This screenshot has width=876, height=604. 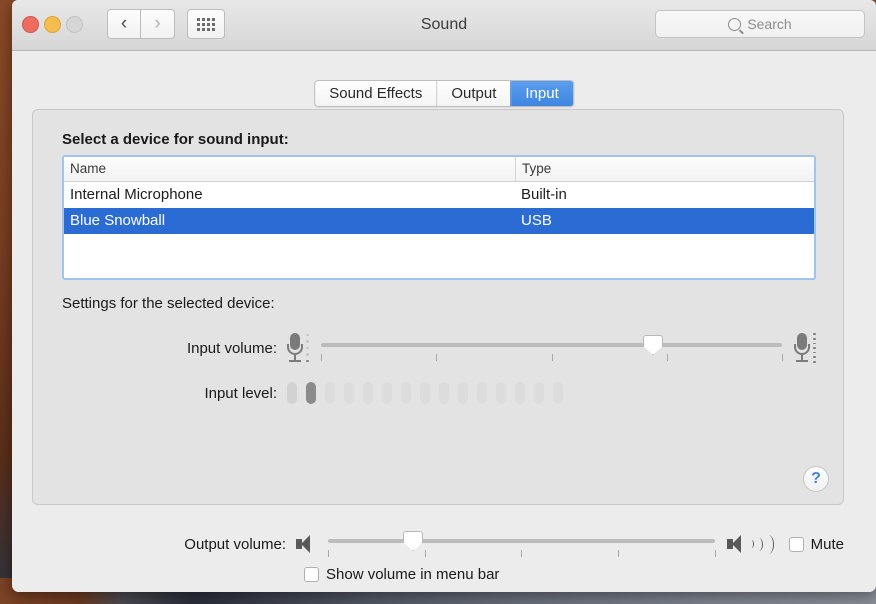 I want to click on microphone-high-icon, so click(x=802, y=348).